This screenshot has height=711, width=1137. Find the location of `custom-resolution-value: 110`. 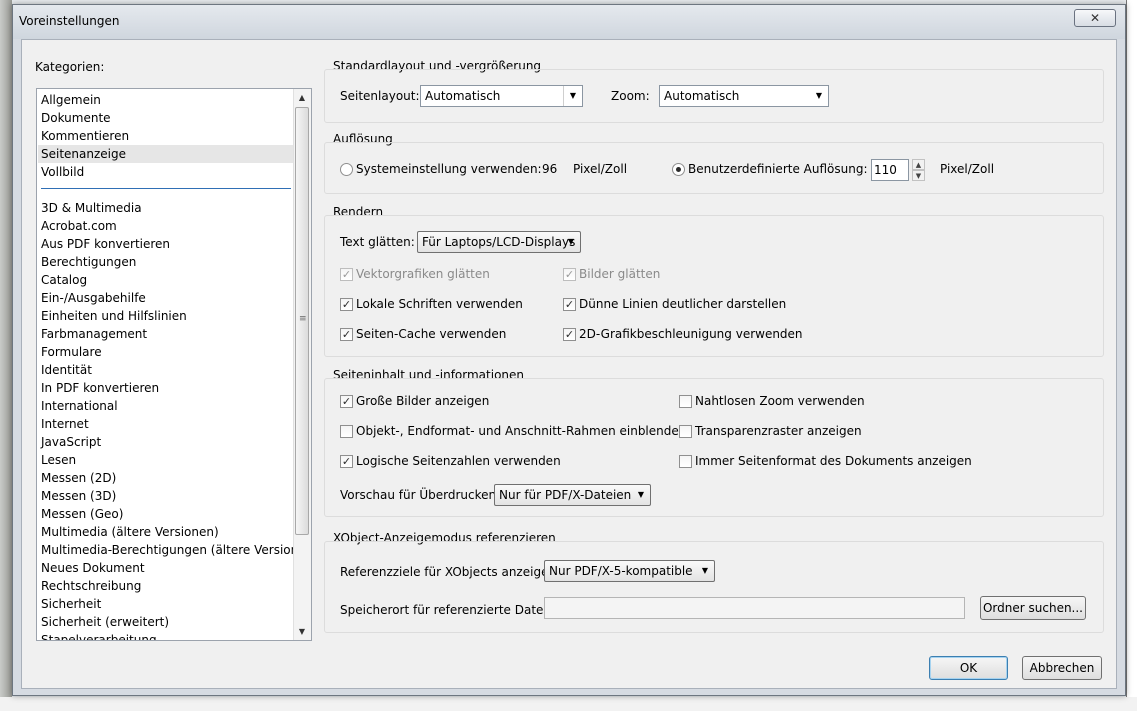

custom-resolution-value: 110 is located at coordinates (885, 170).